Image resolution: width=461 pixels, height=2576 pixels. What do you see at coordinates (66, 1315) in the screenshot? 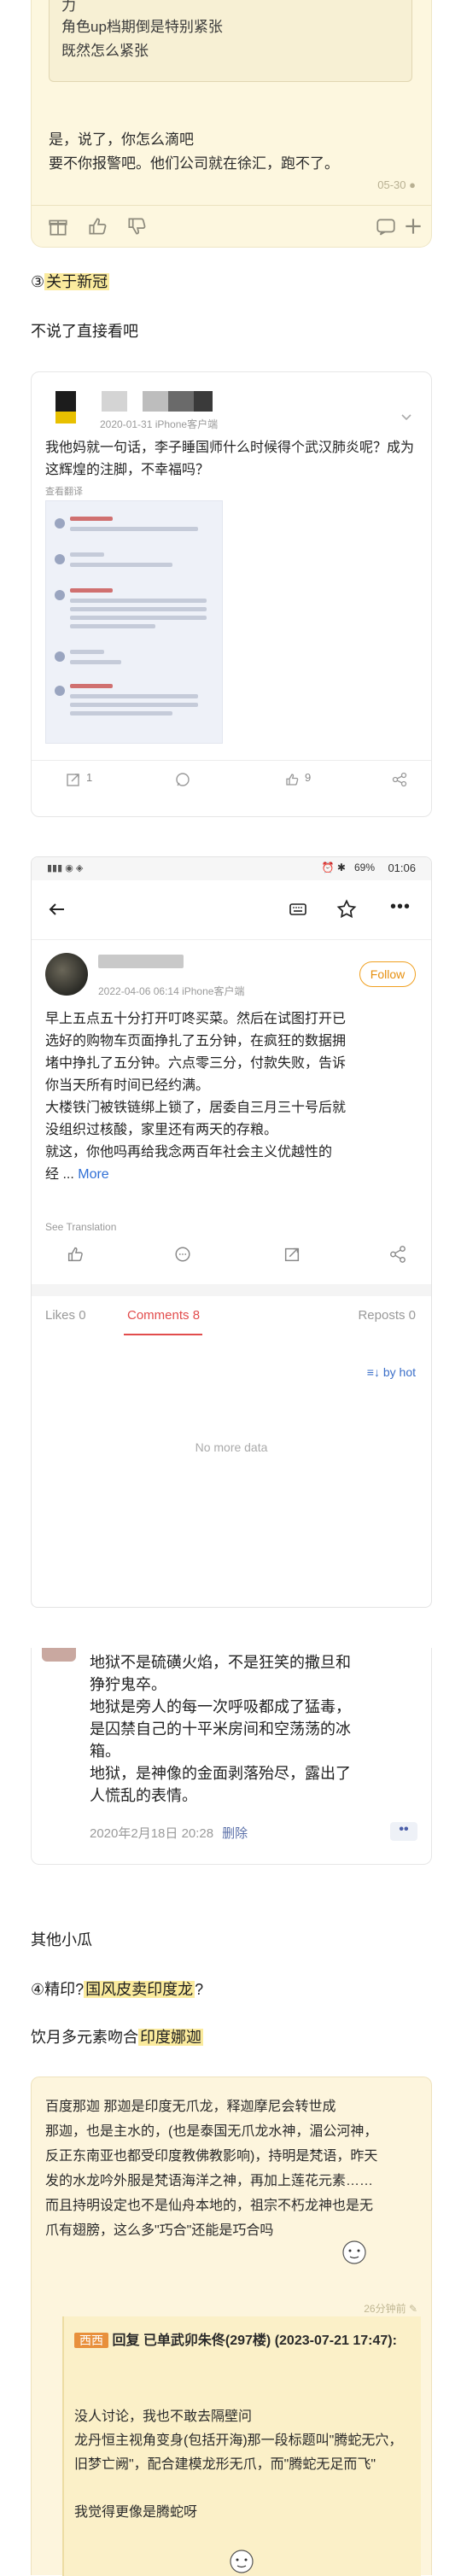
I see `tab-likes: Likes 0` at bounding box center [66, 1315].